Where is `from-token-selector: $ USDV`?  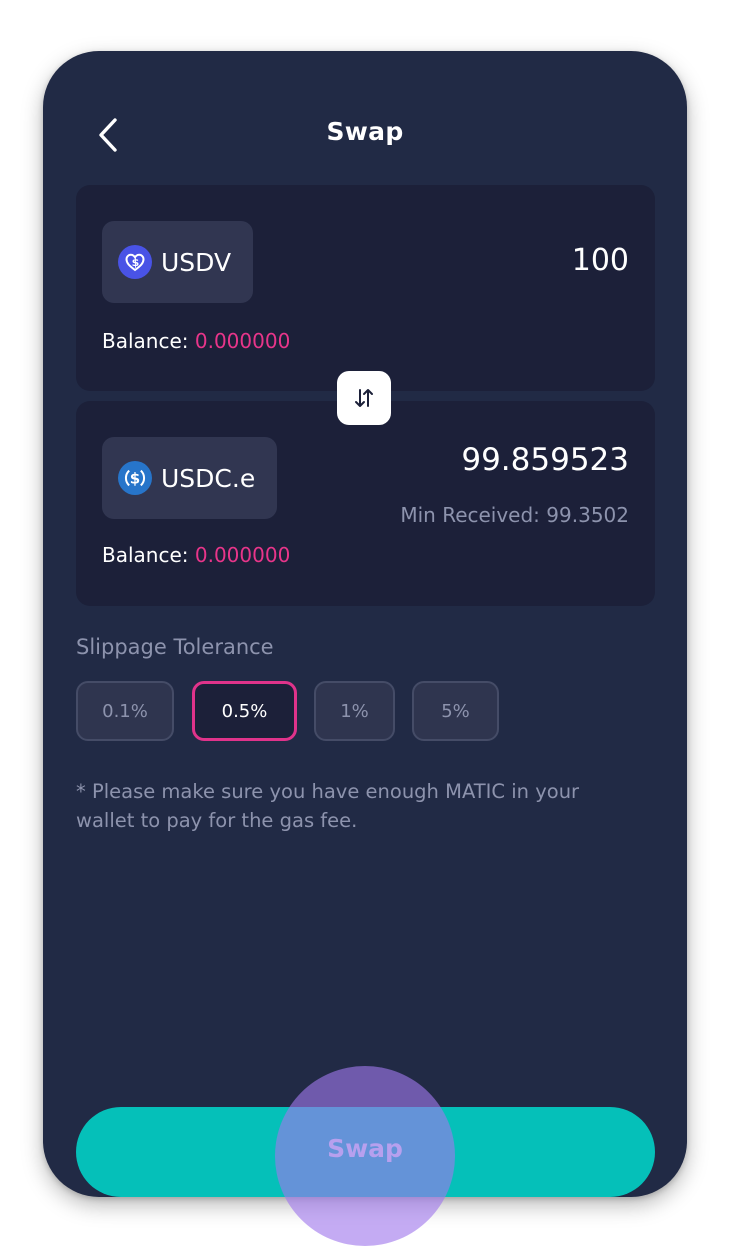 from-token-selector: $ USDV is located at coordinates (177, 262).